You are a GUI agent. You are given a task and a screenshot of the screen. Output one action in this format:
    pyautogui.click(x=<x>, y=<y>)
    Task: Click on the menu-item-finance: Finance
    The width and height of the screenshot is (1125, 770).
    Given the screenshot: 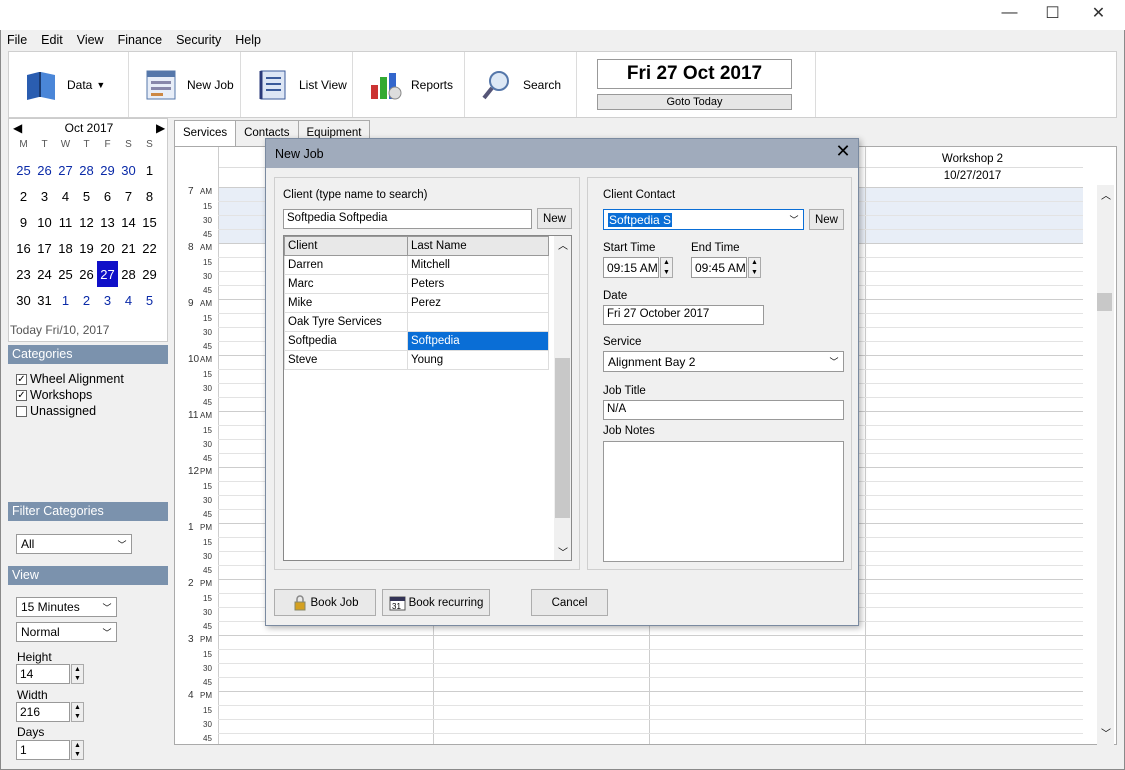 What is the action you would take?
    pyautogui.click(x=140, y=41)
    